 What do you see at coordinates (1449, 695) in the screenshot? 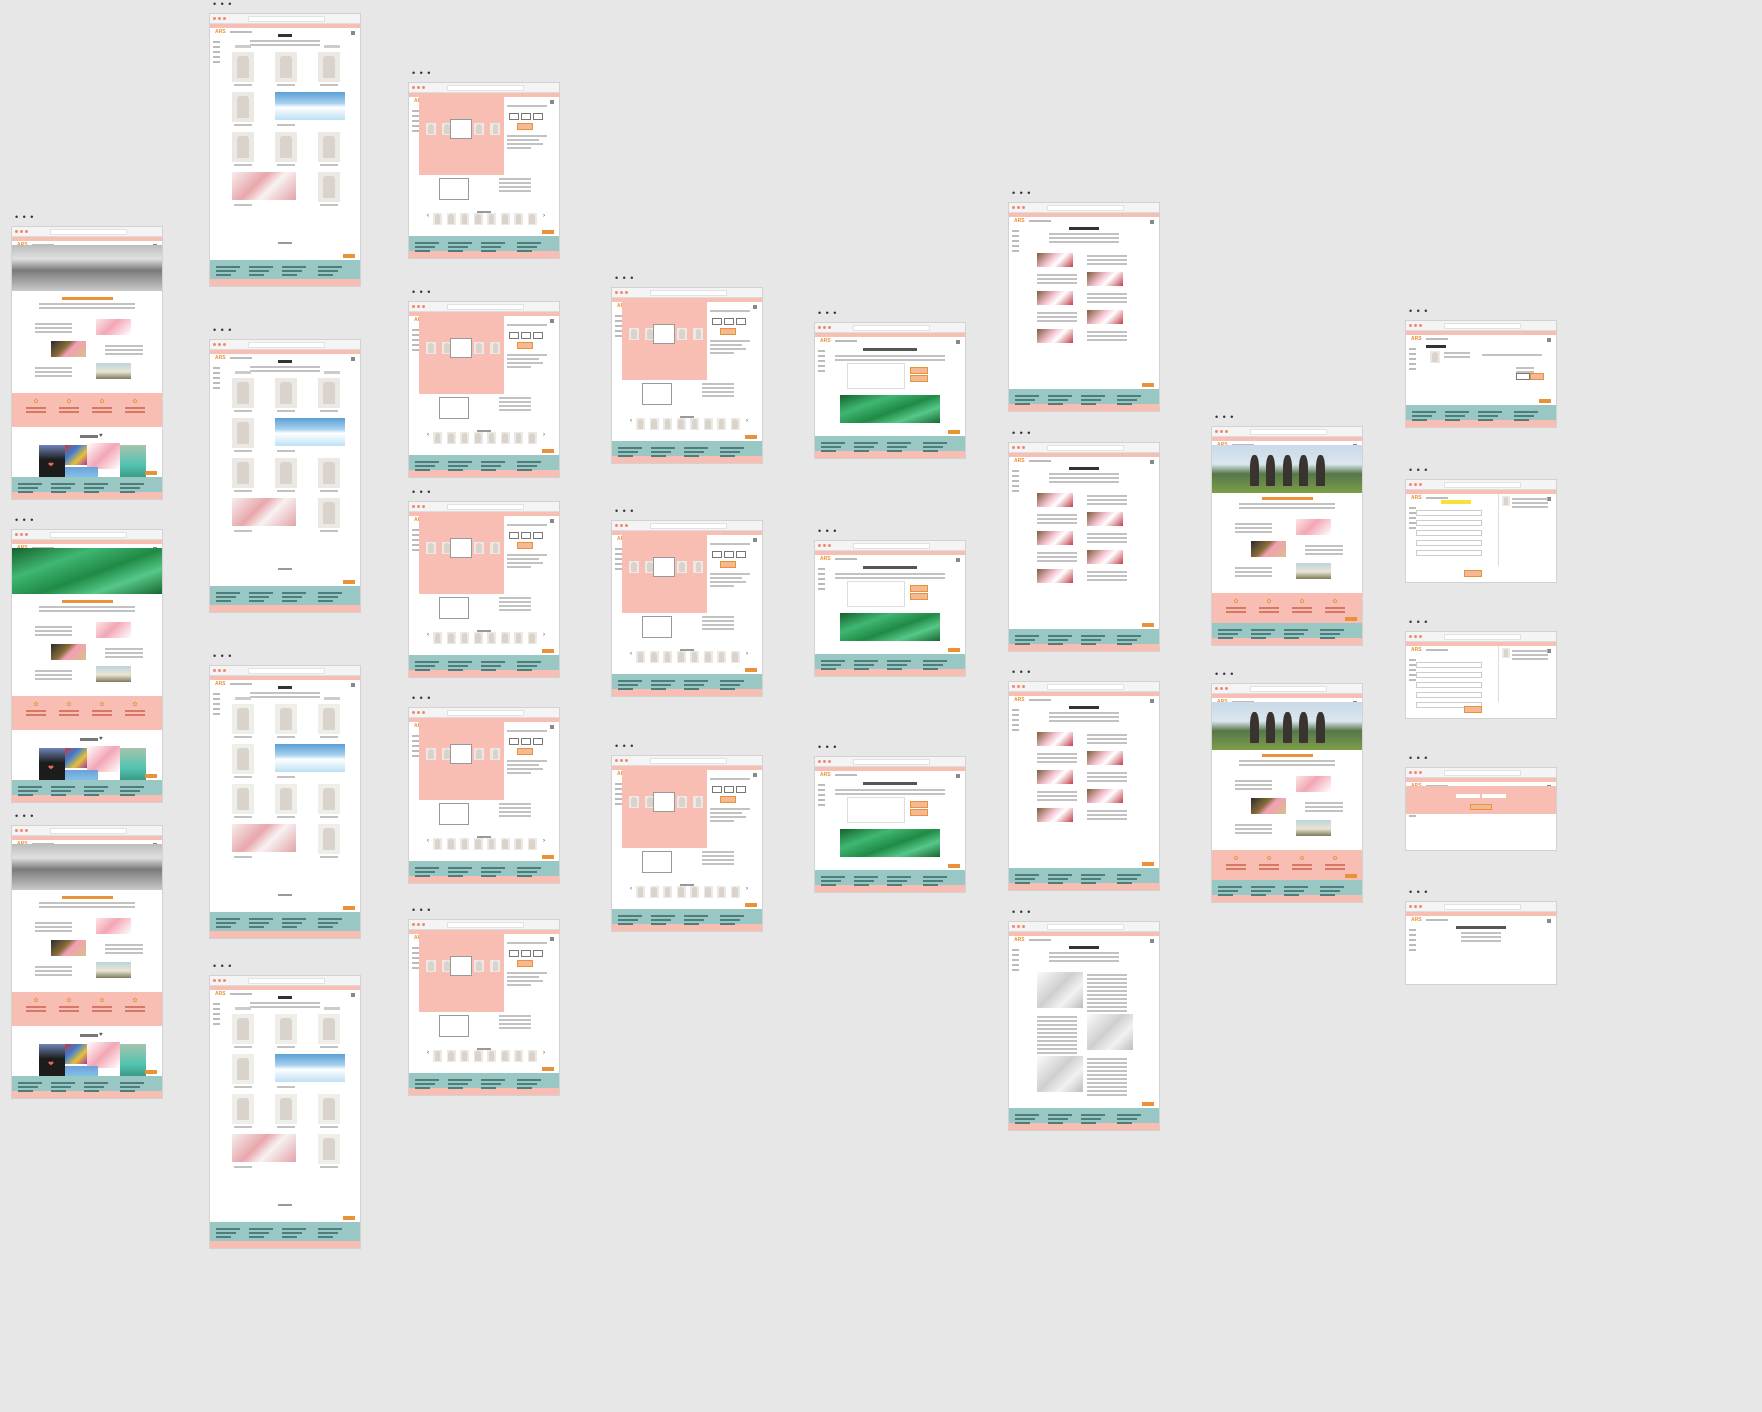
I see `form-field` at bounding box center [1449, 695].